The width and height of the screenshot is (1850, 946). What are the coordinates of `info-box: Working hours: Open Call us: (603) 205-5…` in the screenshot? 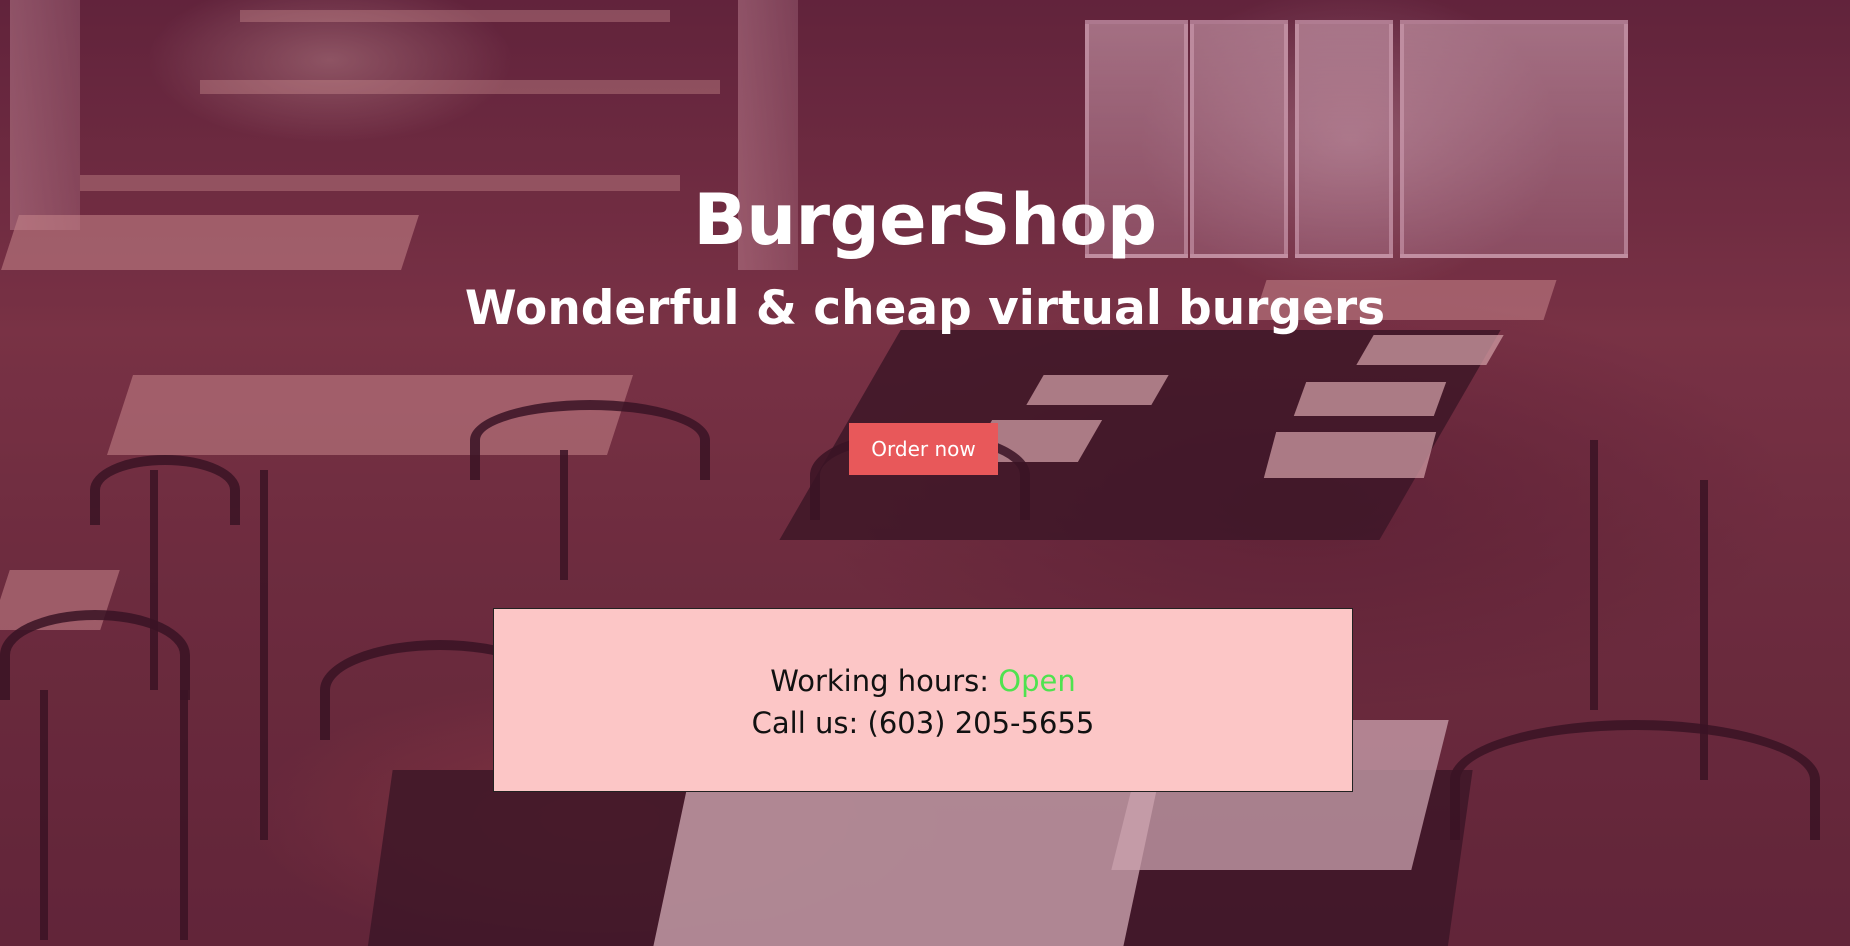 It's located at (923, 700).